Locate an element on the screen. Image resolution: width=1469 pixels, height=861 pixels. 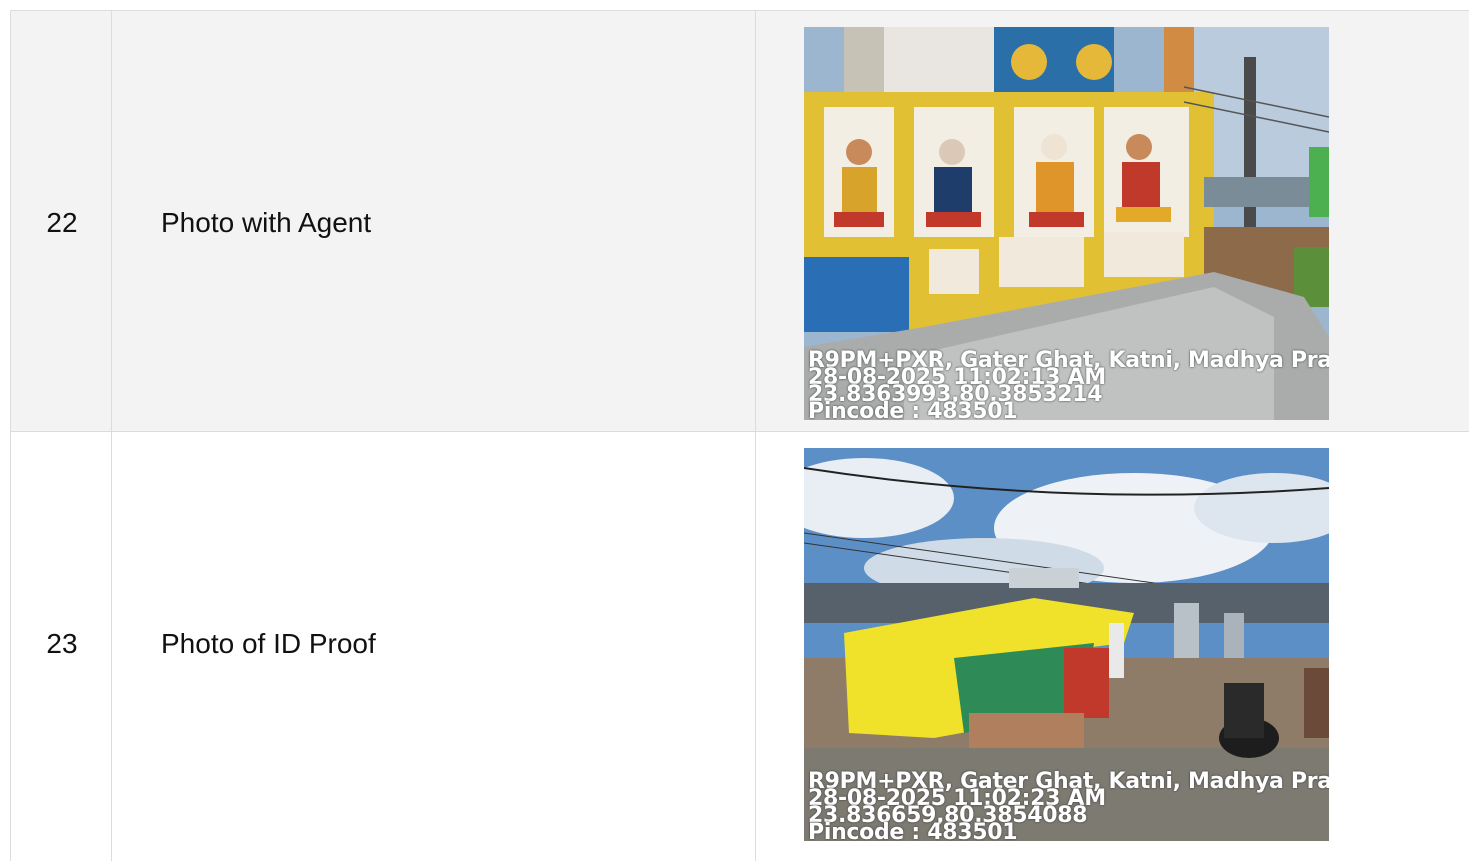
row-number-cell: 23 is located at coordinates (61, 646).